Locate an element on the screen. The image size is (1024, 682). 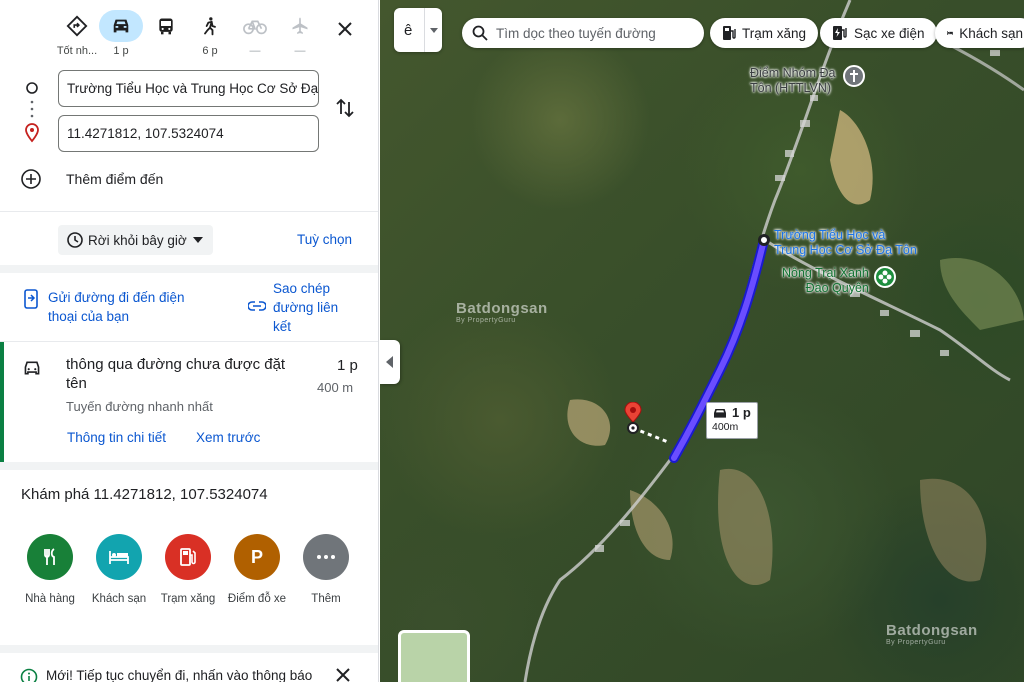
category-label: Trạm xăng is located at coordinates (188, 599).